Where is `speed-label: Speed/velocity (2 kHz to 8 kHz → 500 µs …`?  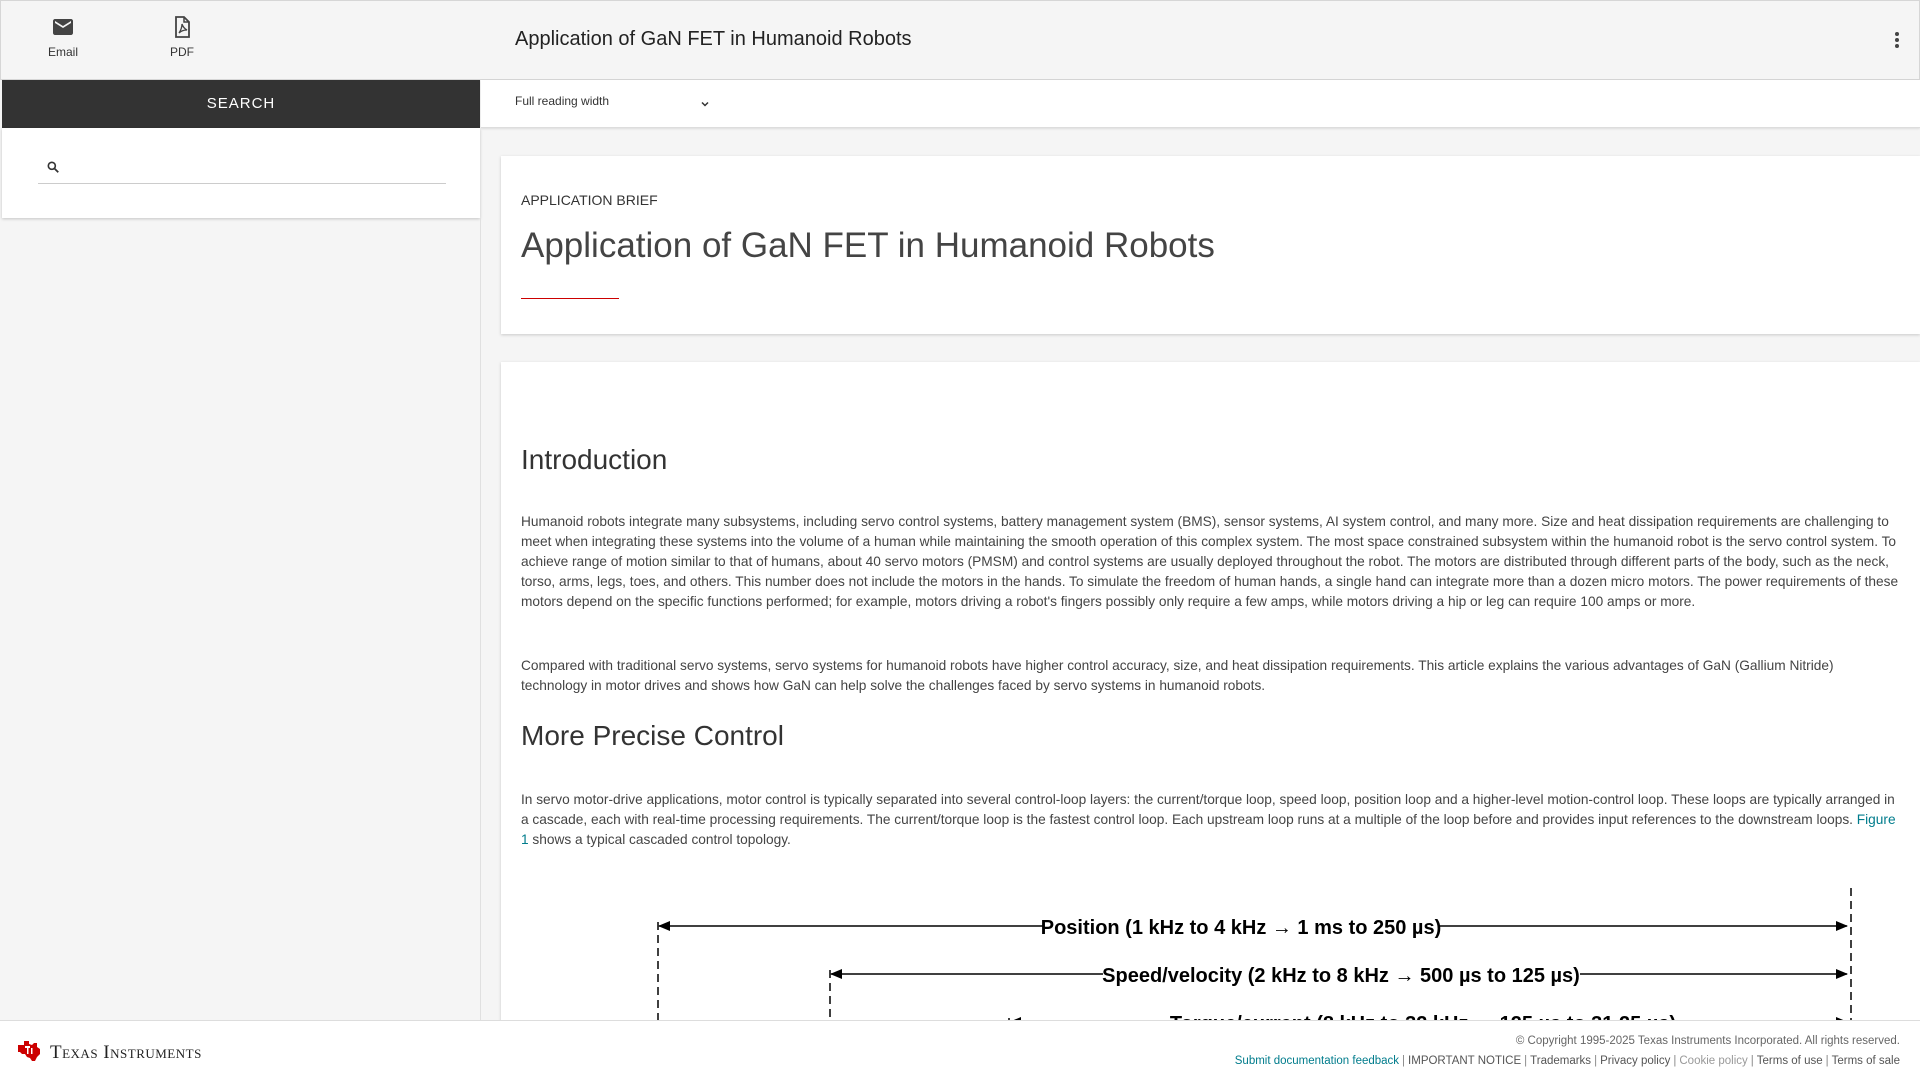 speed-label: Speed/velocity (2 kHz to 8 kHz → 500 µs … is located at coordinates (1341, 976).